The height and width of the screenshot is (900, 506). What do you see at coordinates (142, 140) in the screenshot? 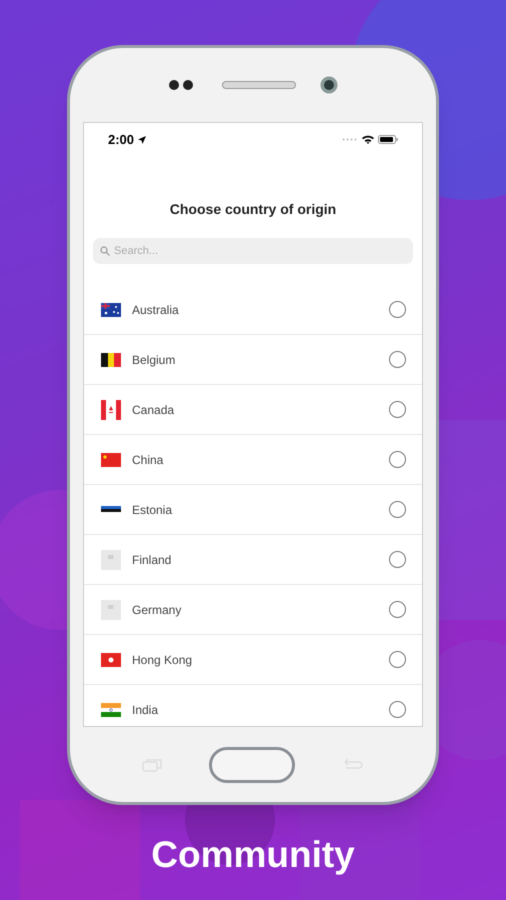
I see `location-icon` at bounding box center [142, 140].